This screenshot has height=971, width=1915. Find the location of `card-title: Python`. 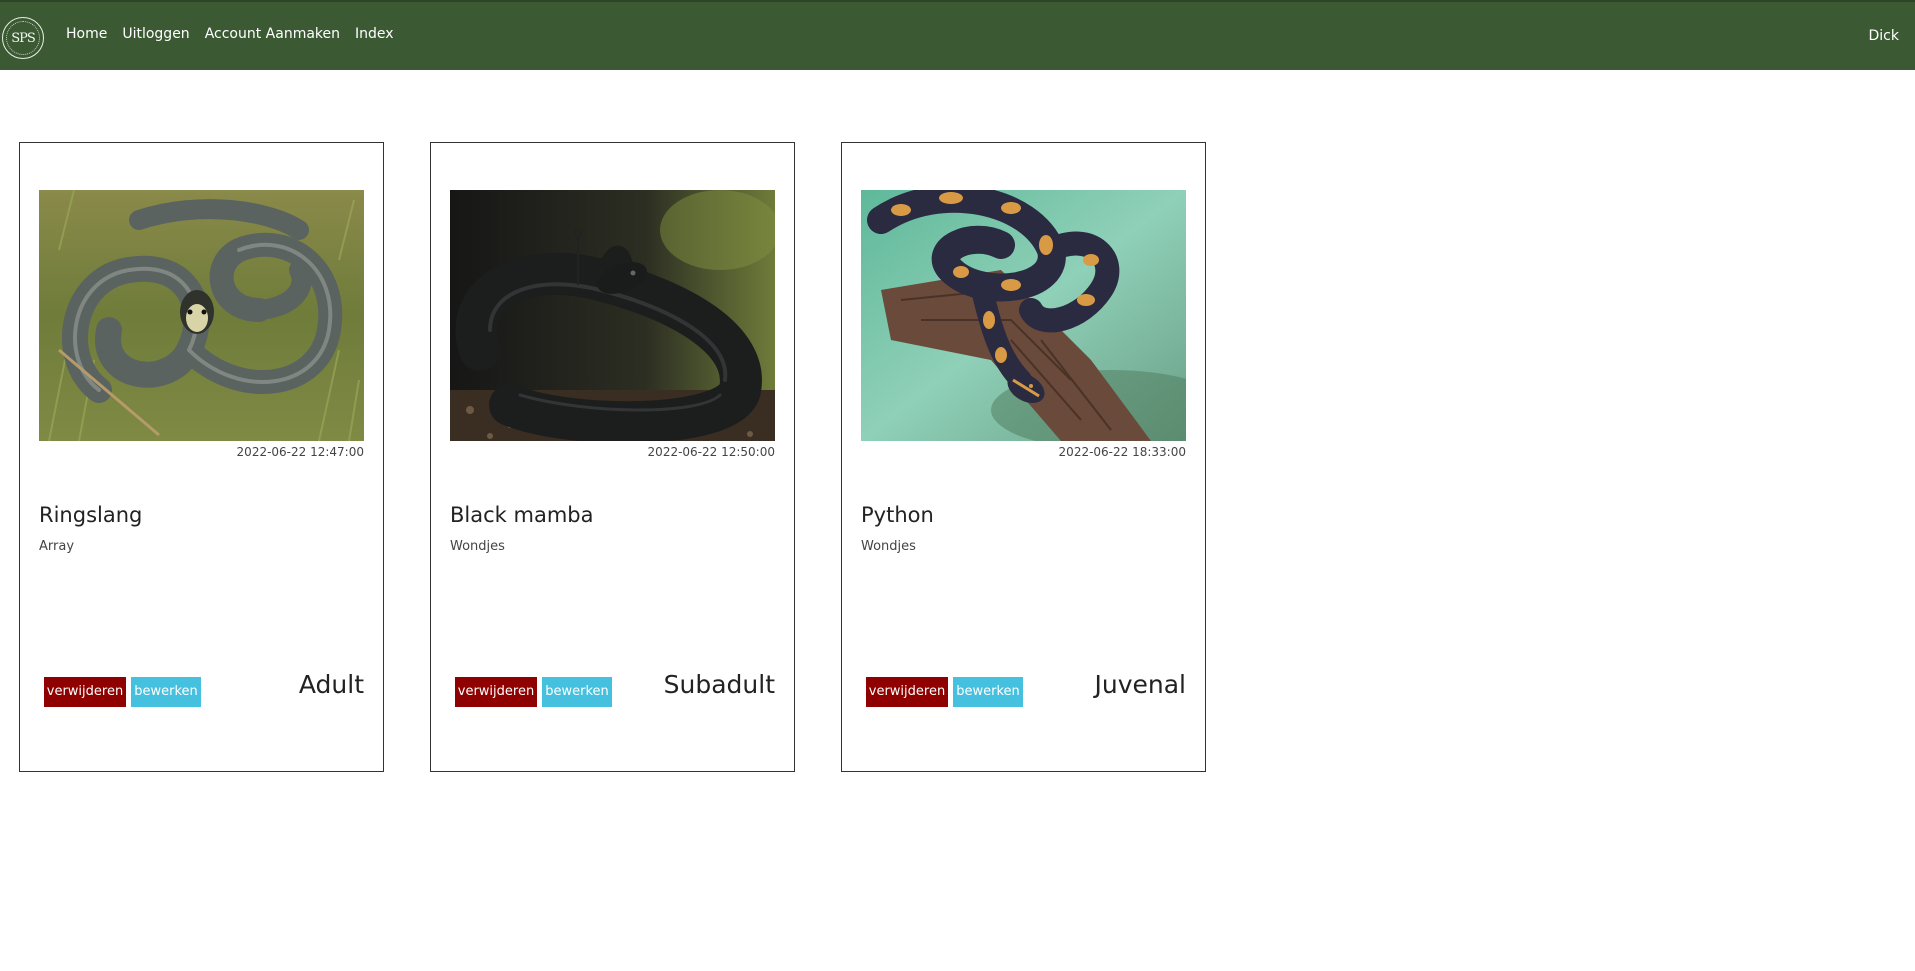

card-title: Python is located at coordinates (897, 515).